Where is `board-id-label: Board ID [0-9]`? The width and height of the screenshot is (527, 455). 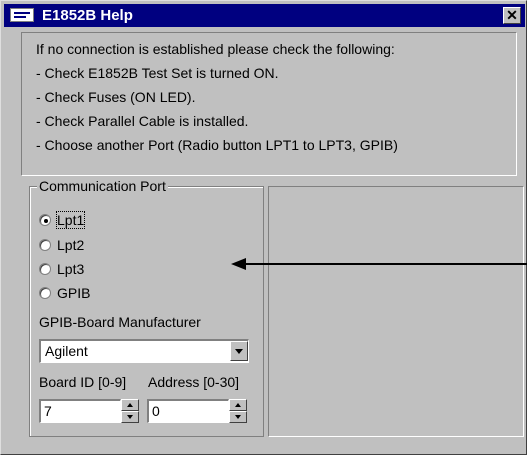 board-id-label: Board ID [0-9] is located at coordinates (83, 382).